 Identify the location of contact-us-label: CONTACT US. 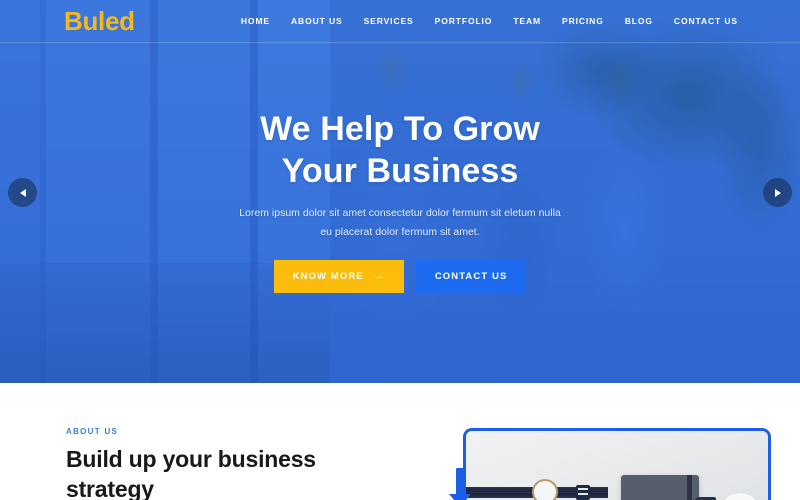
(471, 277).